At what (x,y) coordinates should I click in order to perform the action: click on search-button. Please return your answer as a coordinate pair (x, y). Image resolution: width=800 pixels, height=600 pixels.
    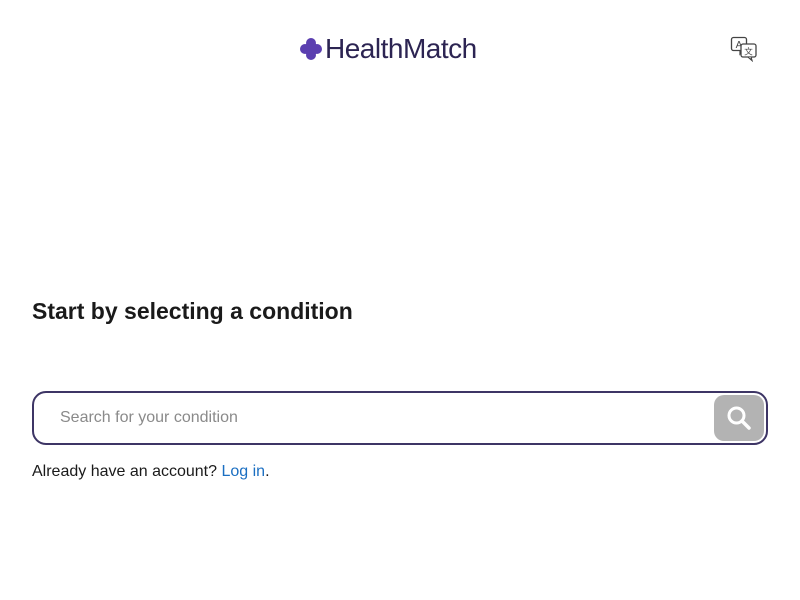
    Looking at the image, I should click on (739, 418).